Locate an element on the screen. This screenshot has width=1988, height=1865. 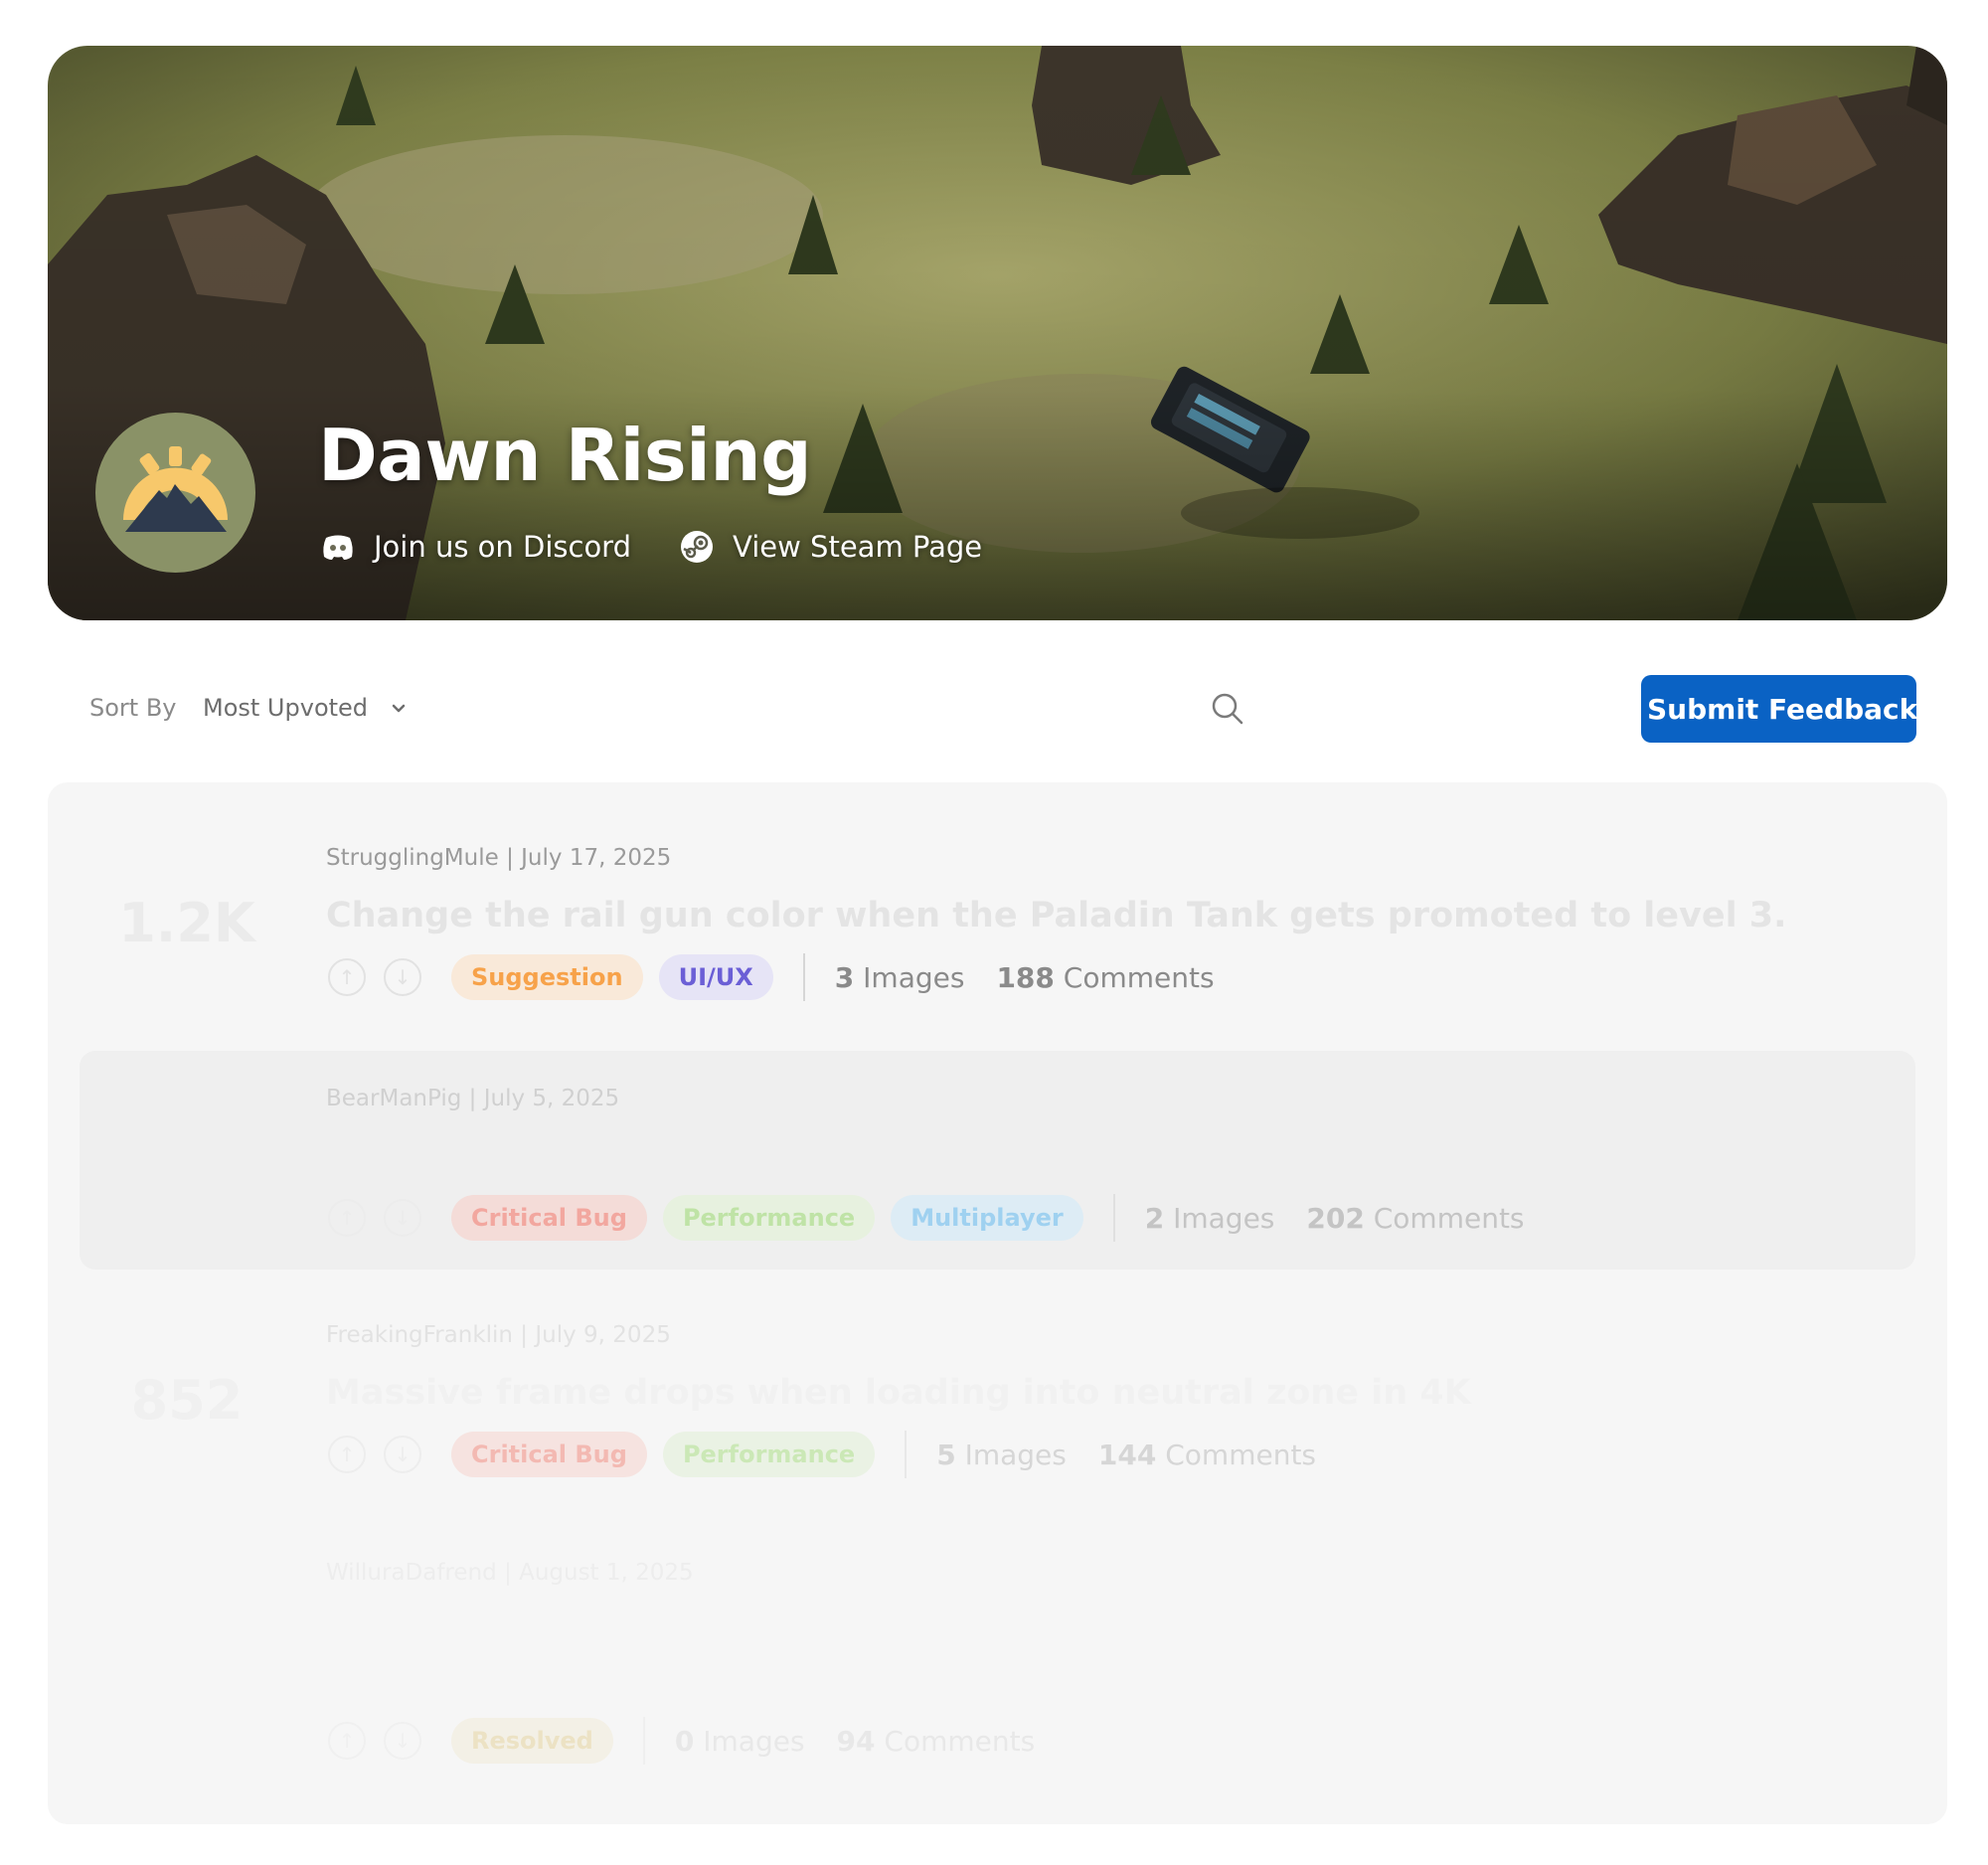
sunrise-mountain-icon is located at coordinates (175, 489).